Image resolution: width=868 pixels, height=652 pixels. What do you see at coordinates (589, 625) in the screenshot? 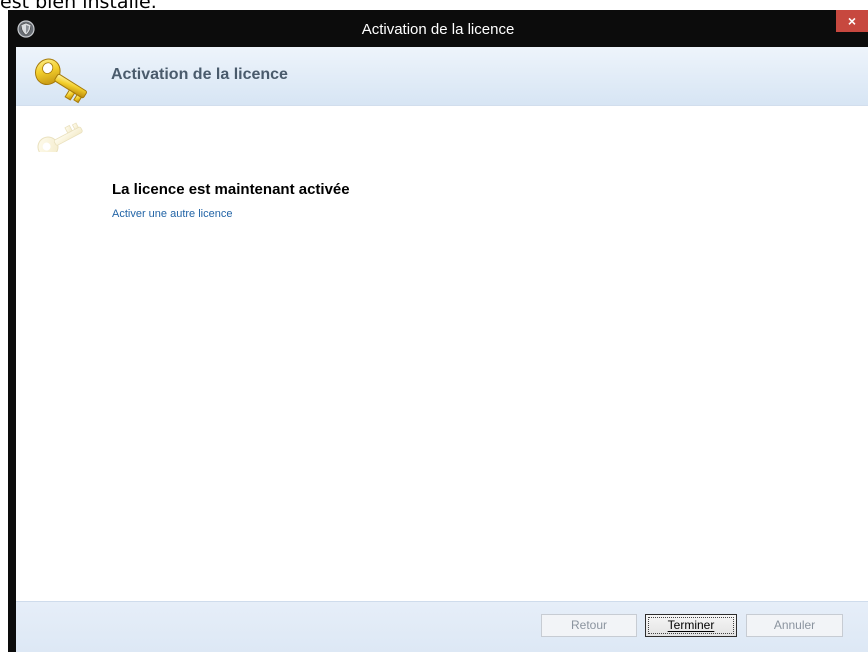
I see `back-button: Retour` at bounding box center [589, 625].